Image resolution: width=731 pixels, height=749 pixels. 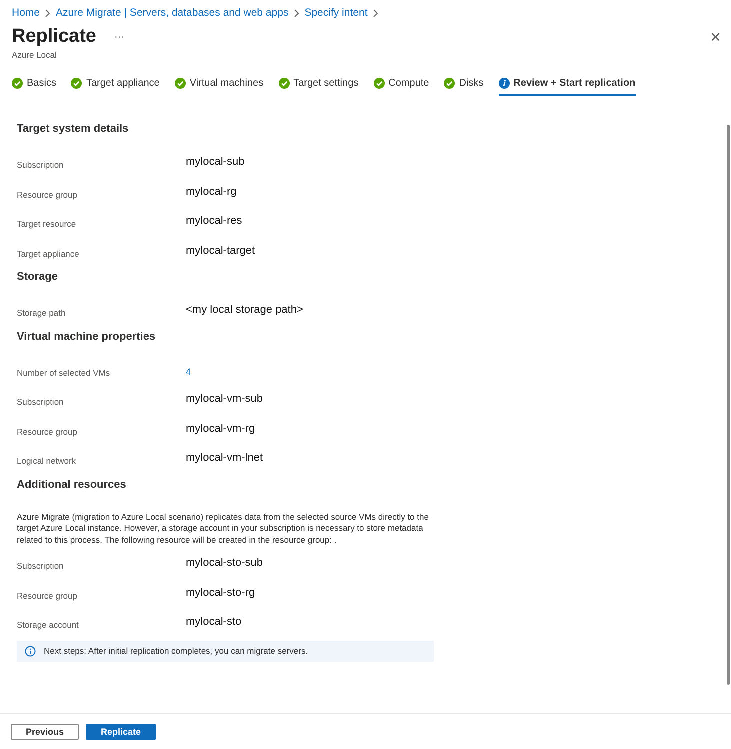 What do you see at coordinates (225, 562) in the screenshot?
I see `field-value: mylocal-sto-sub` at bounding box center [225, 562].